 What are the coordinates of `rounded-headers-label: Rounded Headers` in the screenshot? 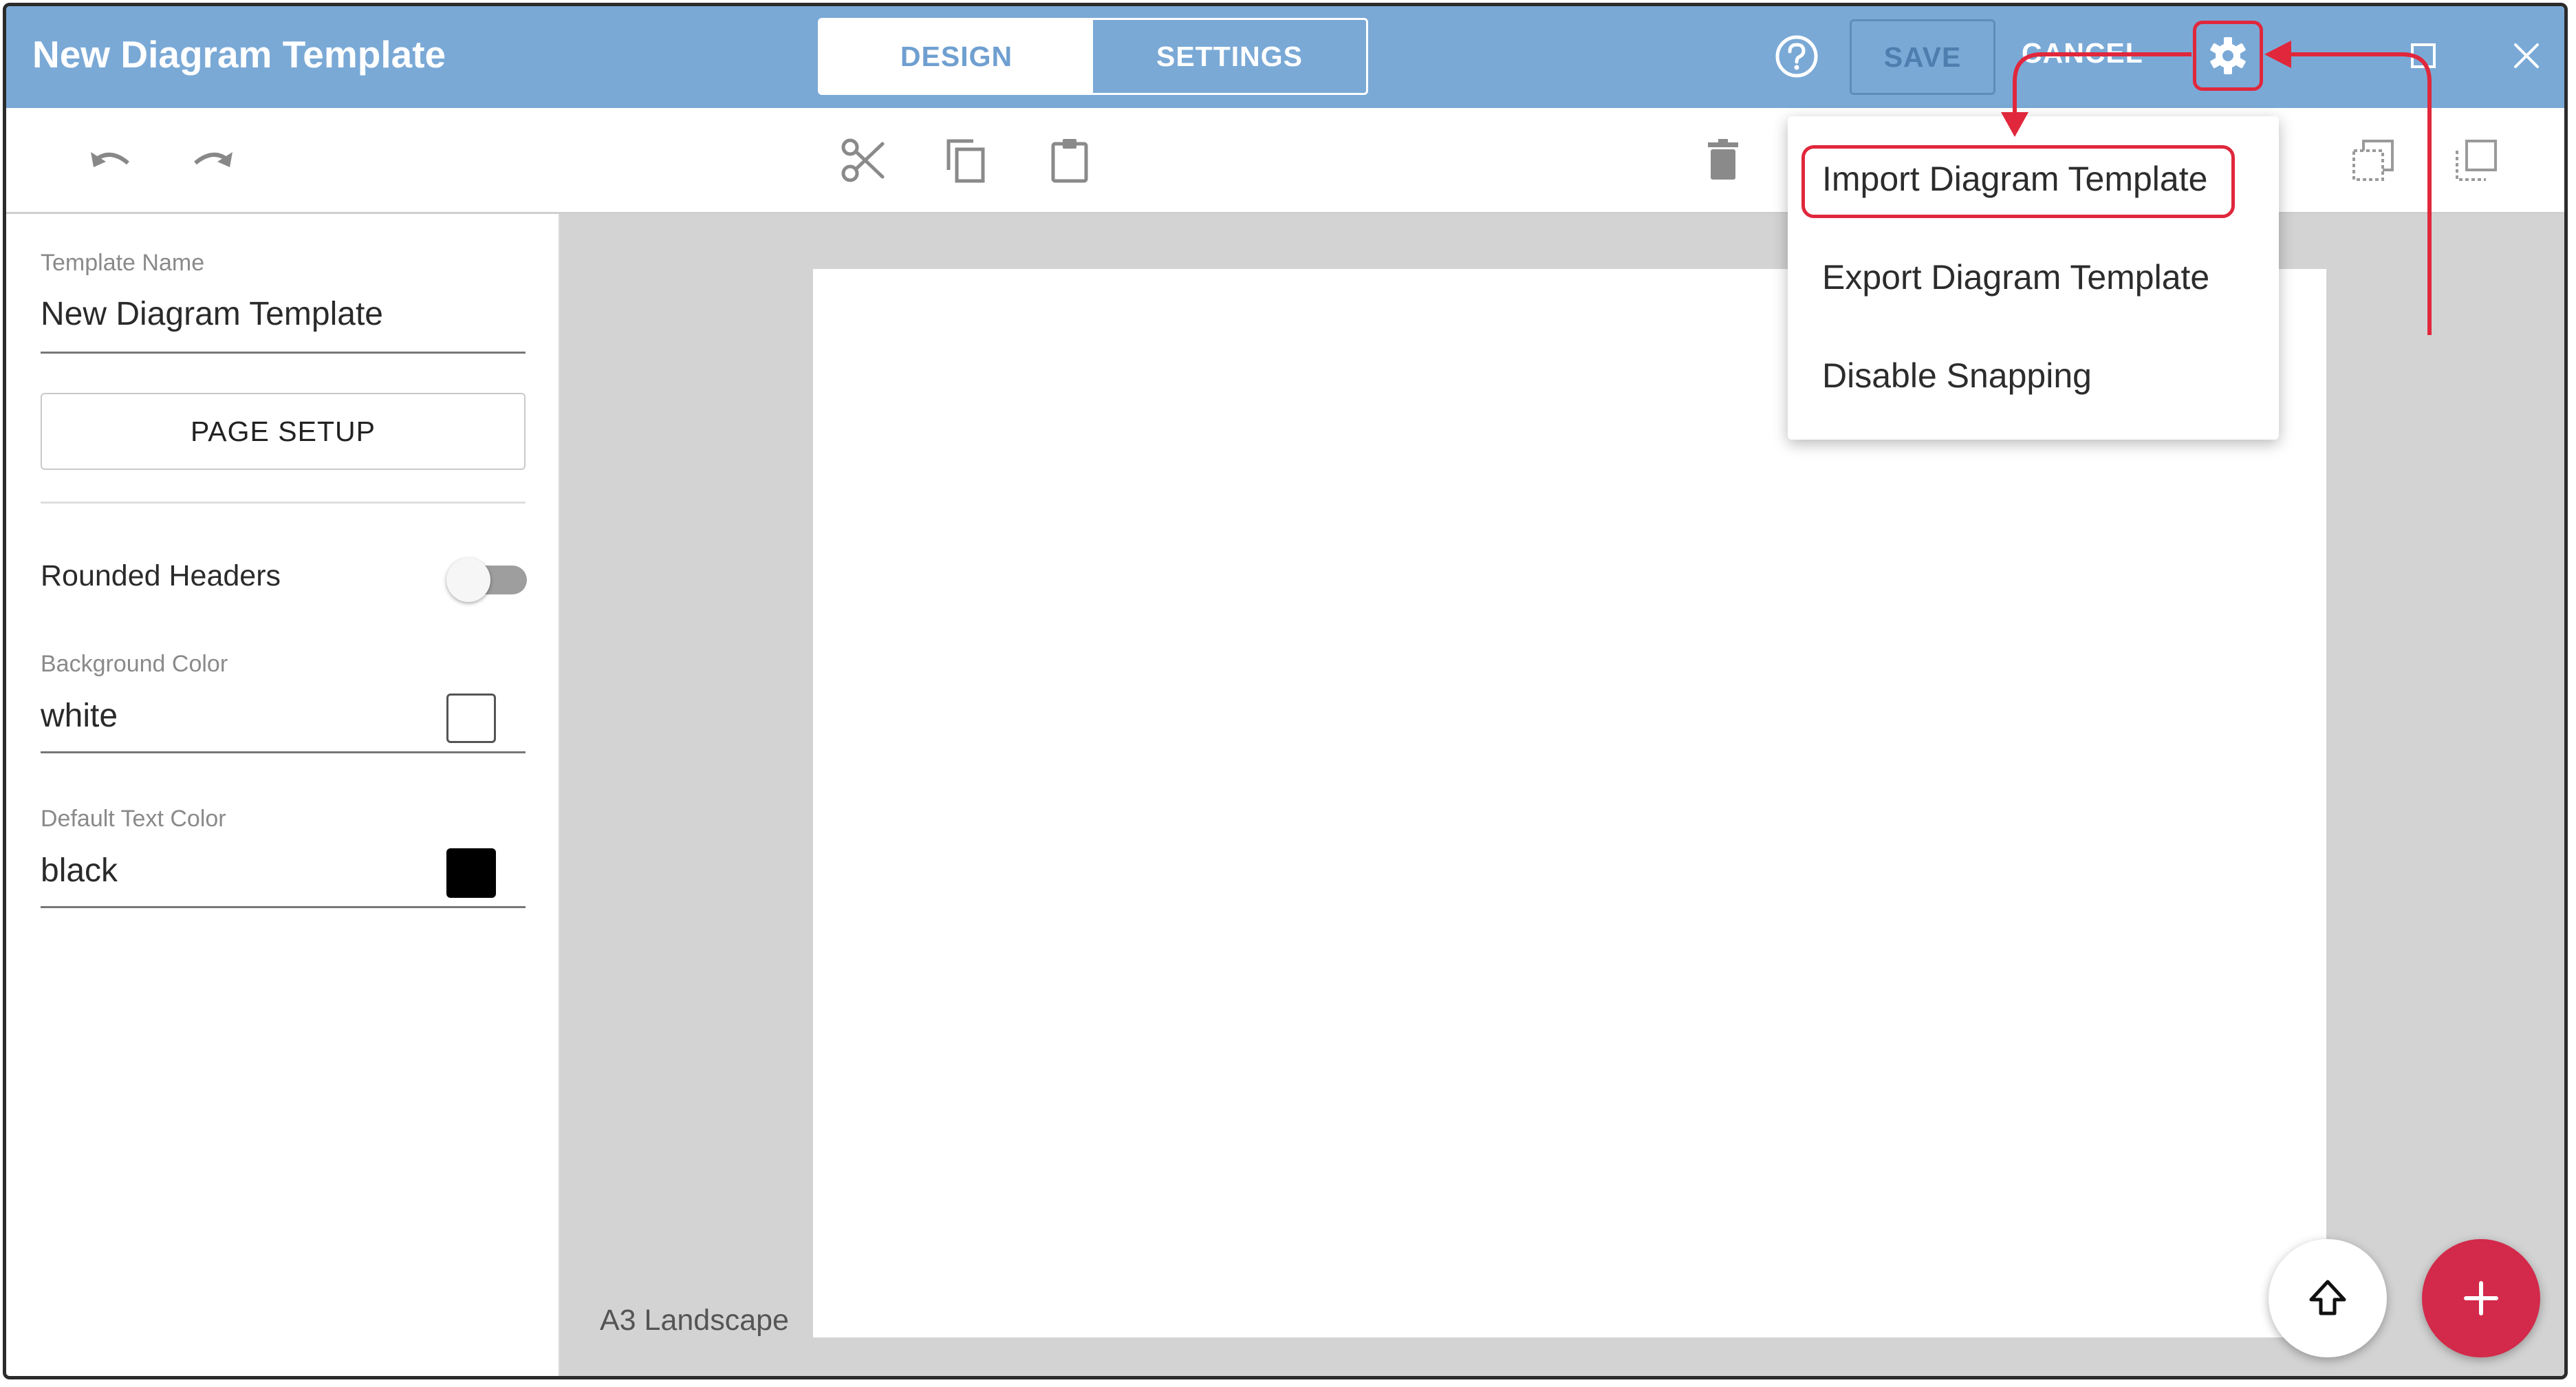 It's located at (161, 575).